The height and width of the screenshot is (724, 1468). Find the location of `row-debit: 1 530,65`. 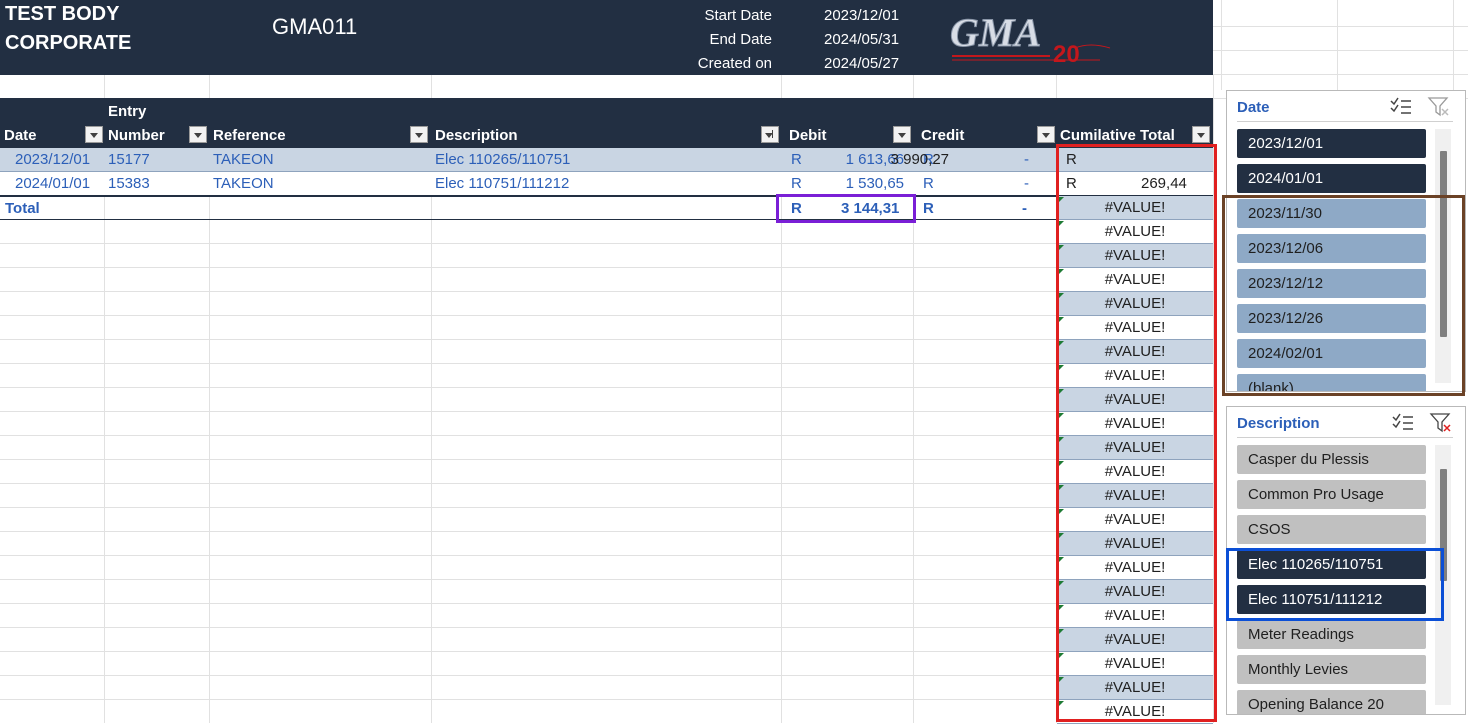

row-debit: 1 530,65 is located at coordinates (874, 183).